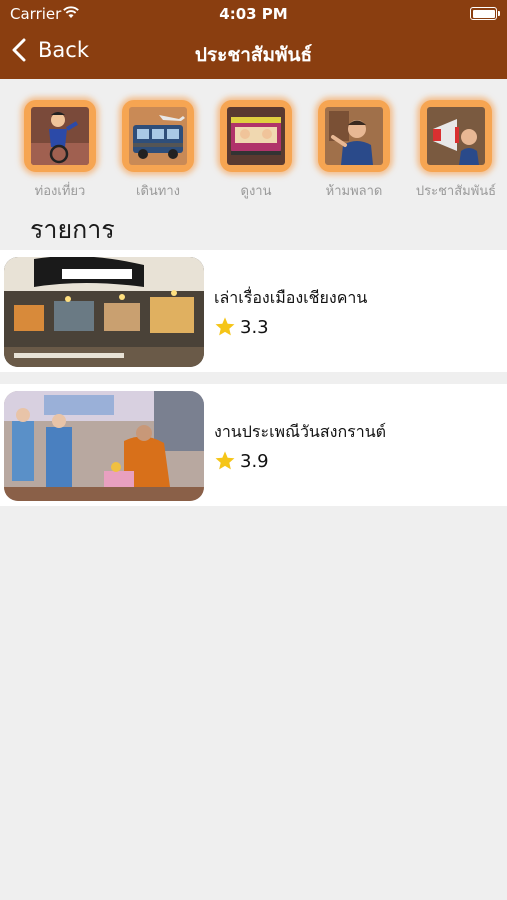 The width and height of the screenshot is (507, 900). I want to click on battery-icon, so click(485, 13).